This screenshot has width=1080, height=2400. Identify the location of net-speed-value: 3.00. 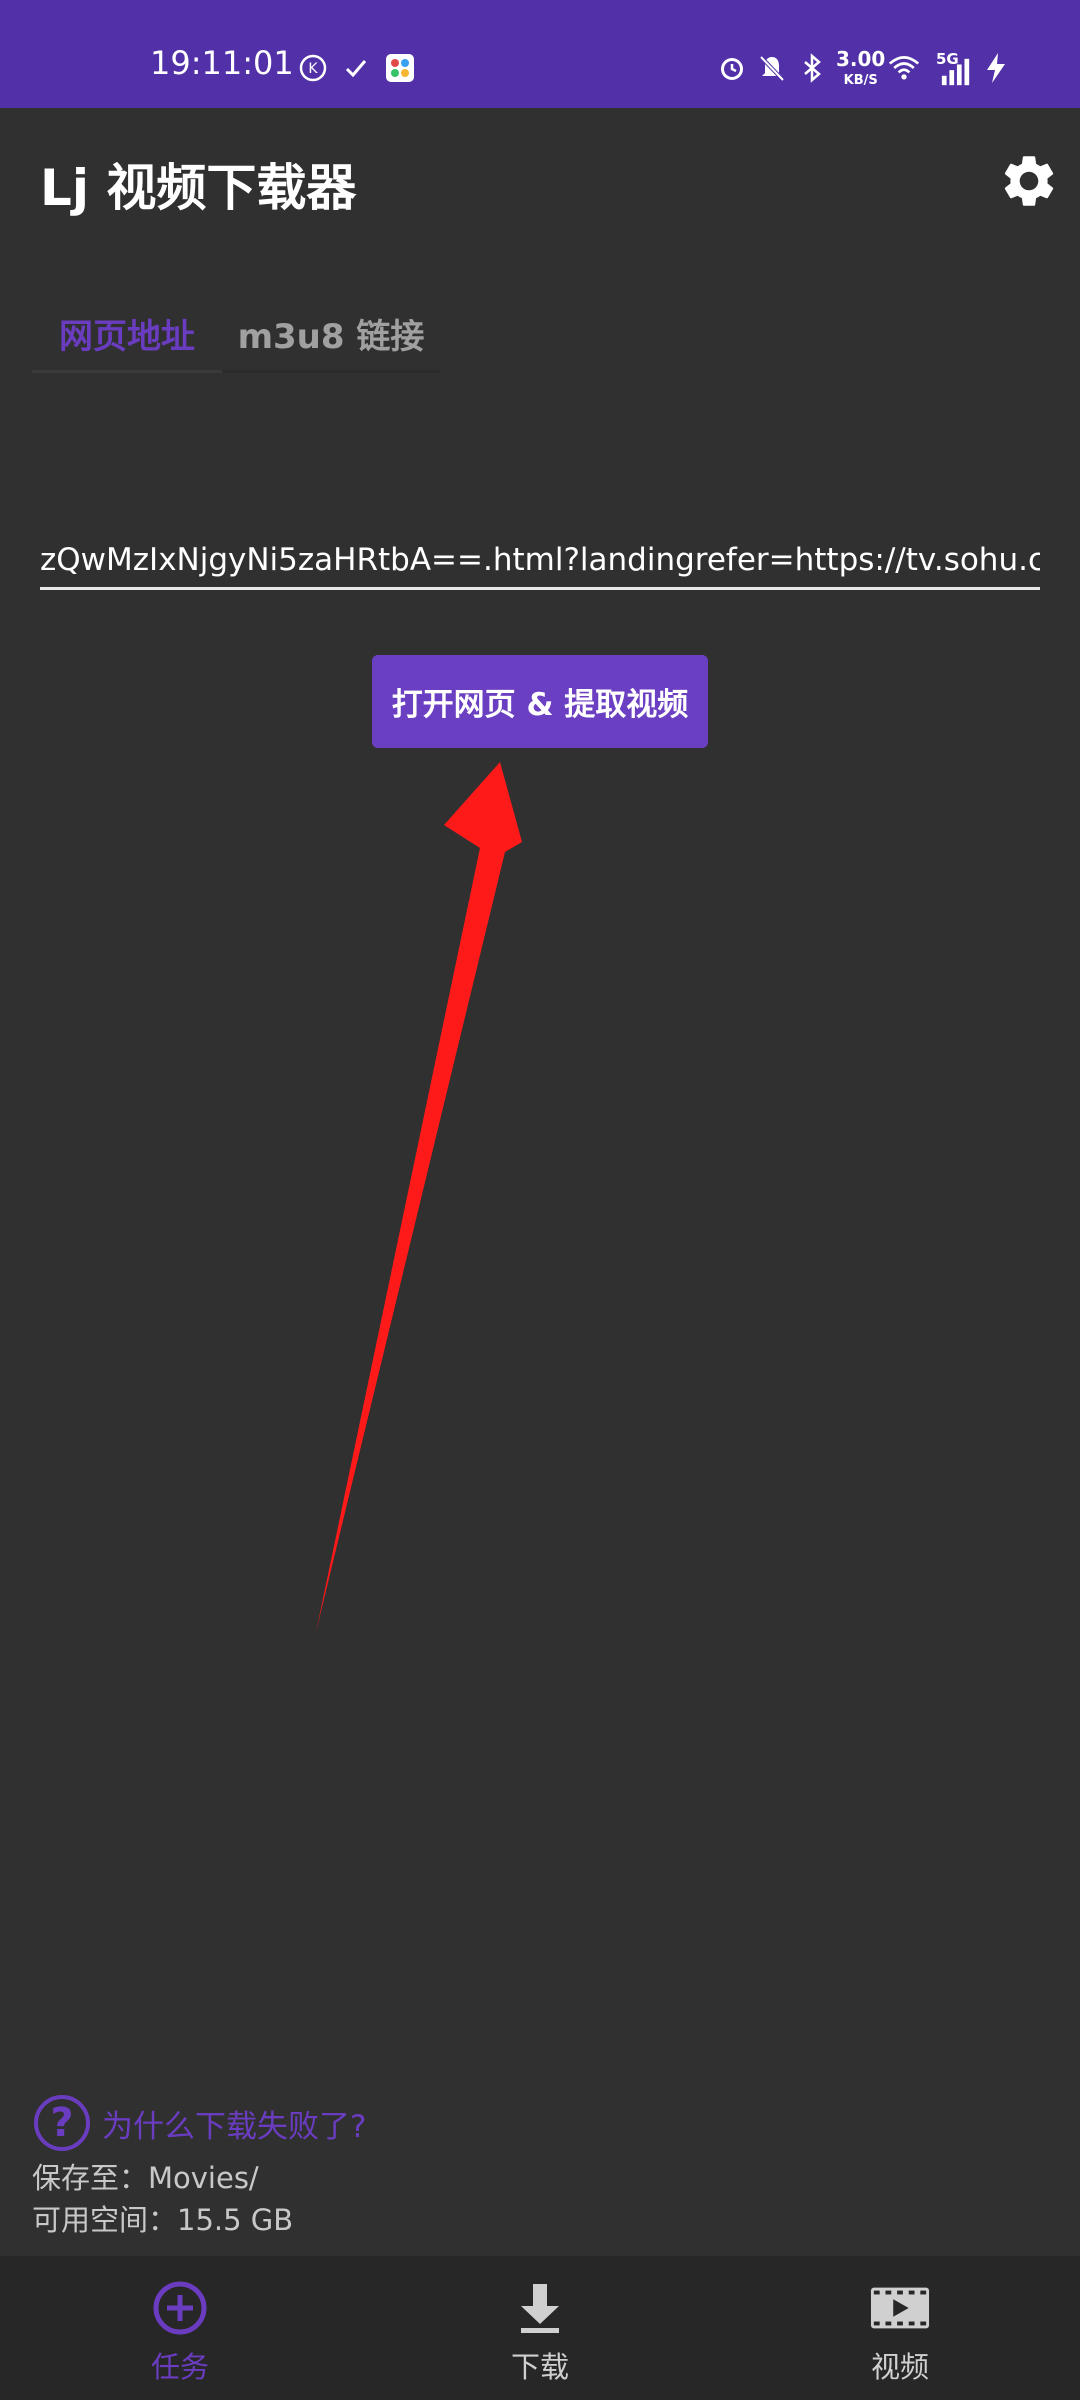
(861, 59).